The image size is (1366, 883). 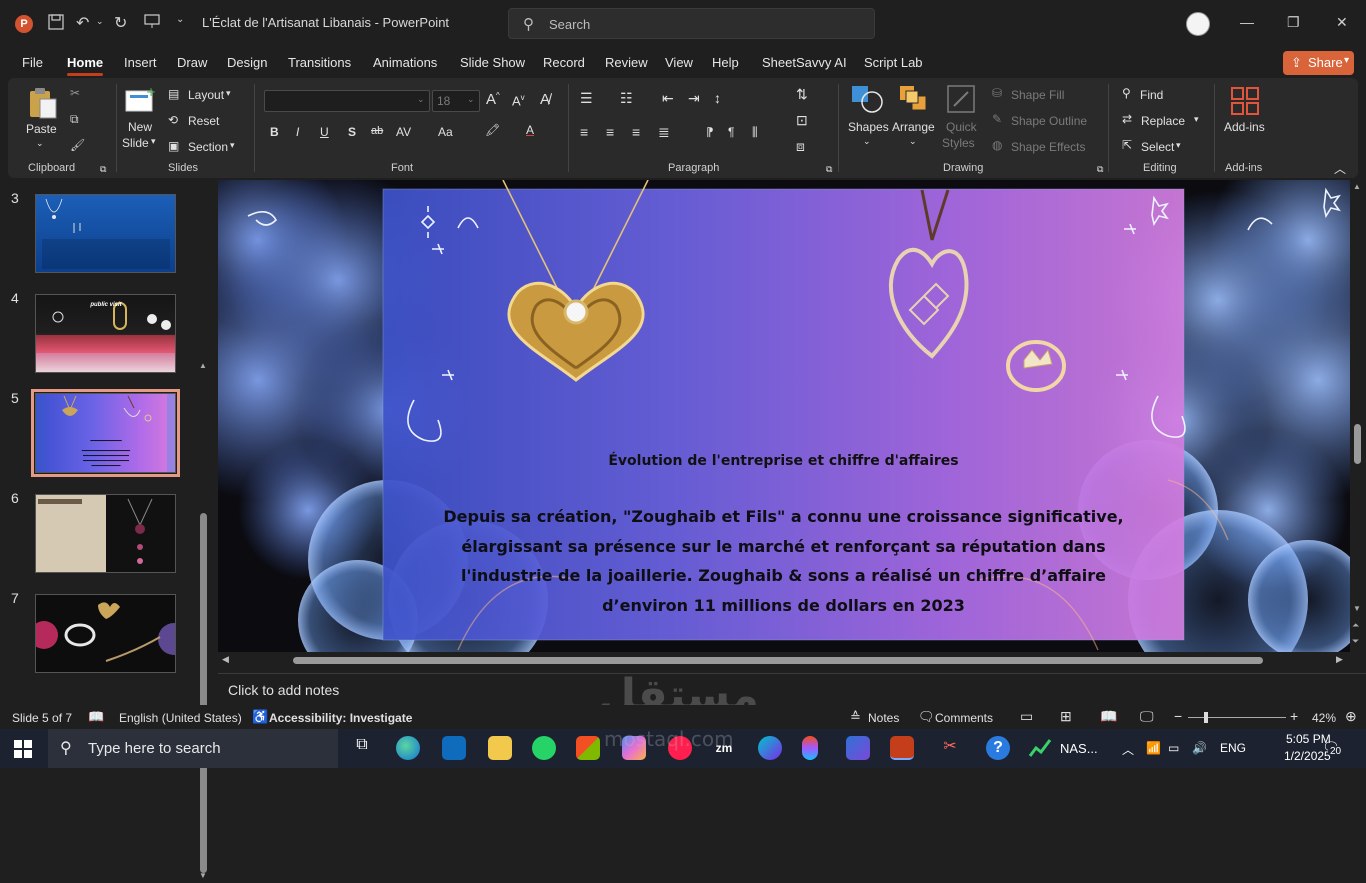 What do you see at coordinates (1066, 716) in the screenshot?
I see `slide-sorter-icon: ⊞` at bounding box center [1066, 716].